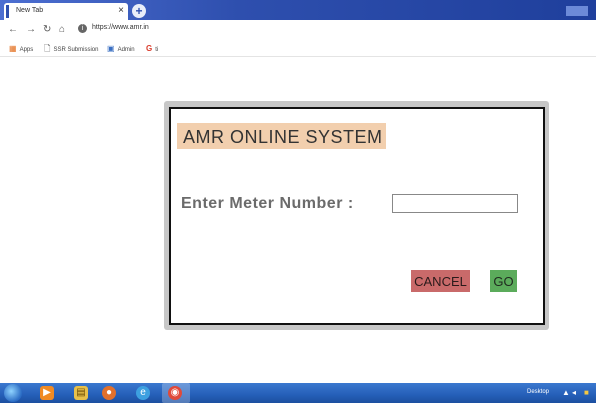 This screenshot has height=403, width=596. Describe the element at coordinates (62, 30) in the screenshot. I see `home-icon: ⌂` at that location.